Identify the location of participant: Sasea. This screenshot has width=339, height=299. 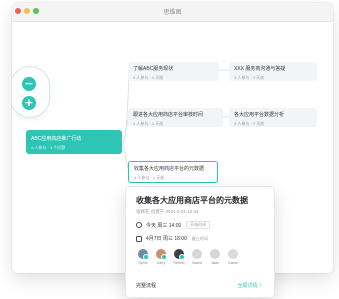
(197, 257).